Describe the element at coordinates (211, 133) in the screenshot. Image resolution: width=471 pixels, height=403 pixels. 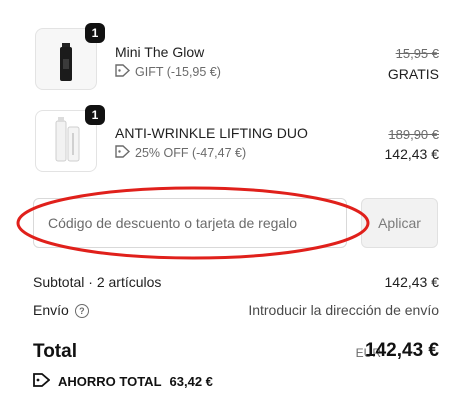
I see `product-name: ANTI-WRINKLE LIFTING DUO` at that location.